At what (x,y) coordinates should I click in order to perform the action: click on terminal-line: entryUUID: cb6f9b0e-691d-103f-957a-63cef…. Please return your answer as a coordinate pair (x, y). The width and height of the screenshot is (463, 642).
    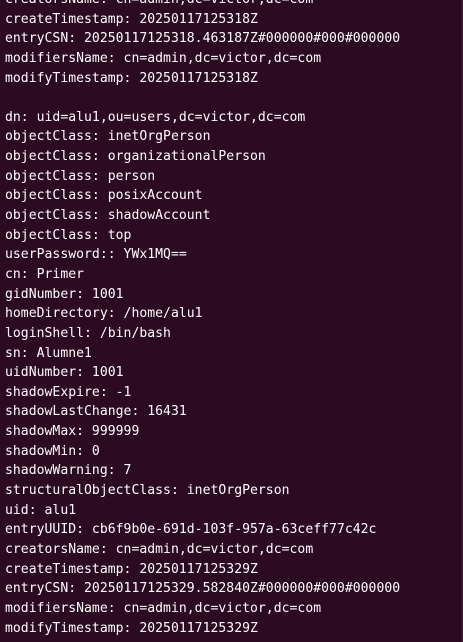
    Looking at the image, I should click on (191, 530).